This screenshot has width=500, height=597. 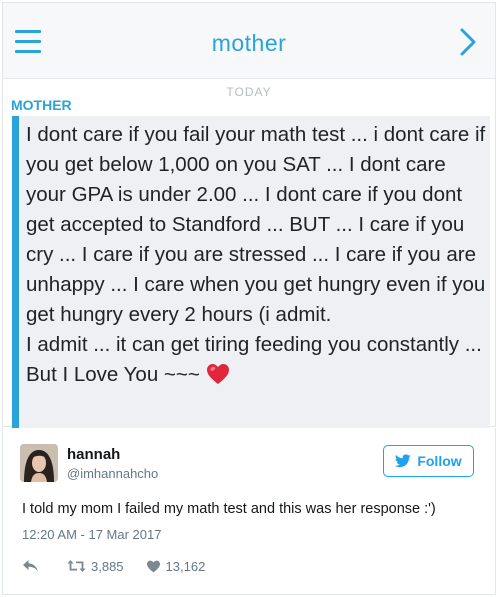 I want to click on chat-title: mother, so click(x=249, y=43).